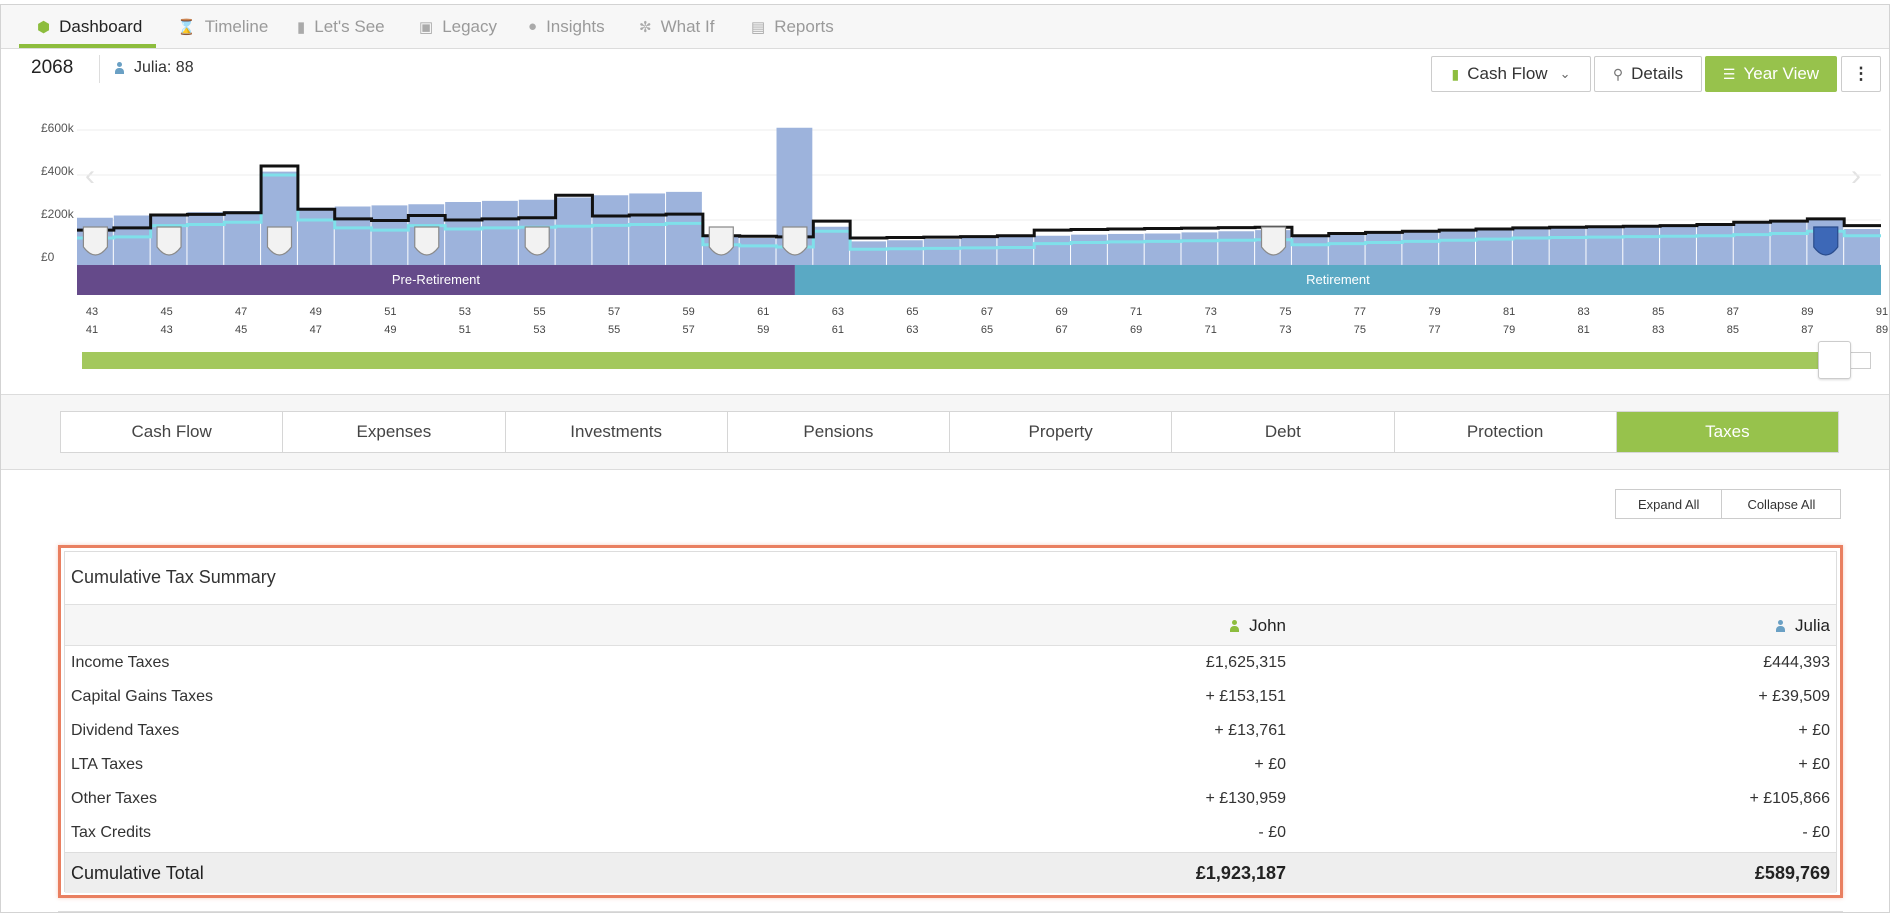  What do you see at coordinates (1794, 696) in the screenshot?
I see `julia-value: + £39,509` at bounding box center [1794, 696].